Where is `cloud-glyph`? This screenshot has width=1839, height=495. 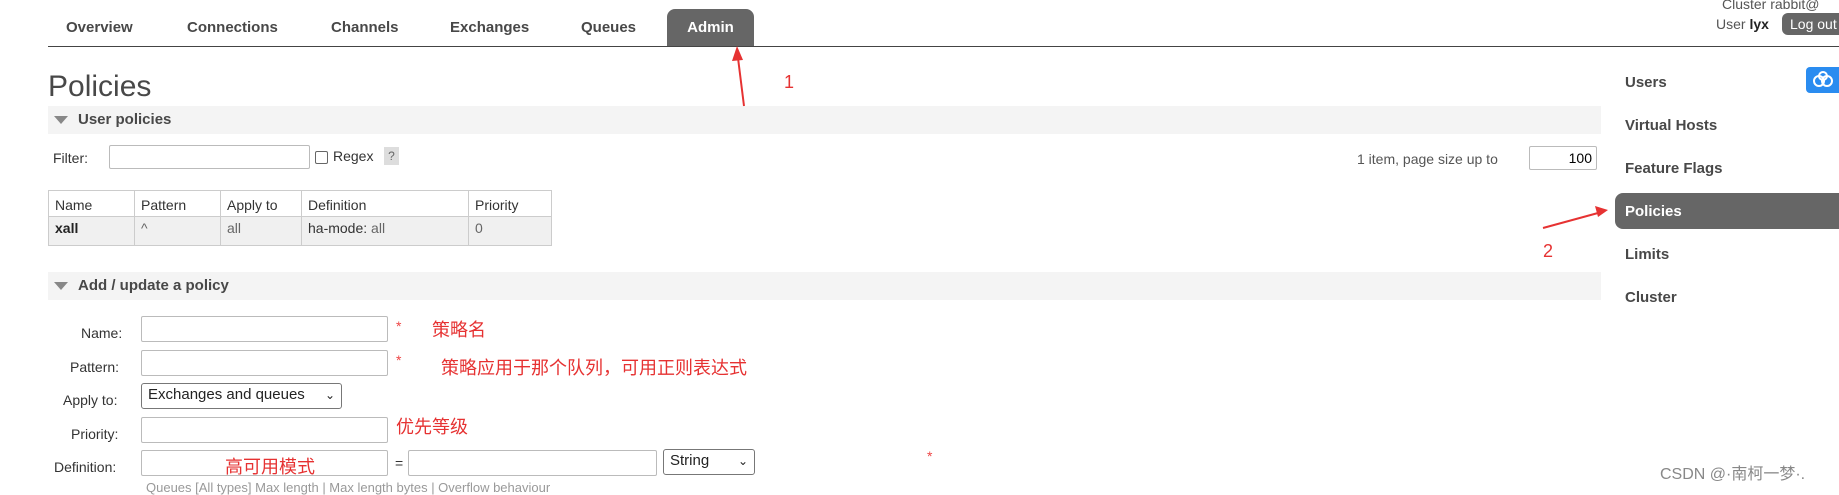 cloud-glyph is located at coordinates (1823, 79).